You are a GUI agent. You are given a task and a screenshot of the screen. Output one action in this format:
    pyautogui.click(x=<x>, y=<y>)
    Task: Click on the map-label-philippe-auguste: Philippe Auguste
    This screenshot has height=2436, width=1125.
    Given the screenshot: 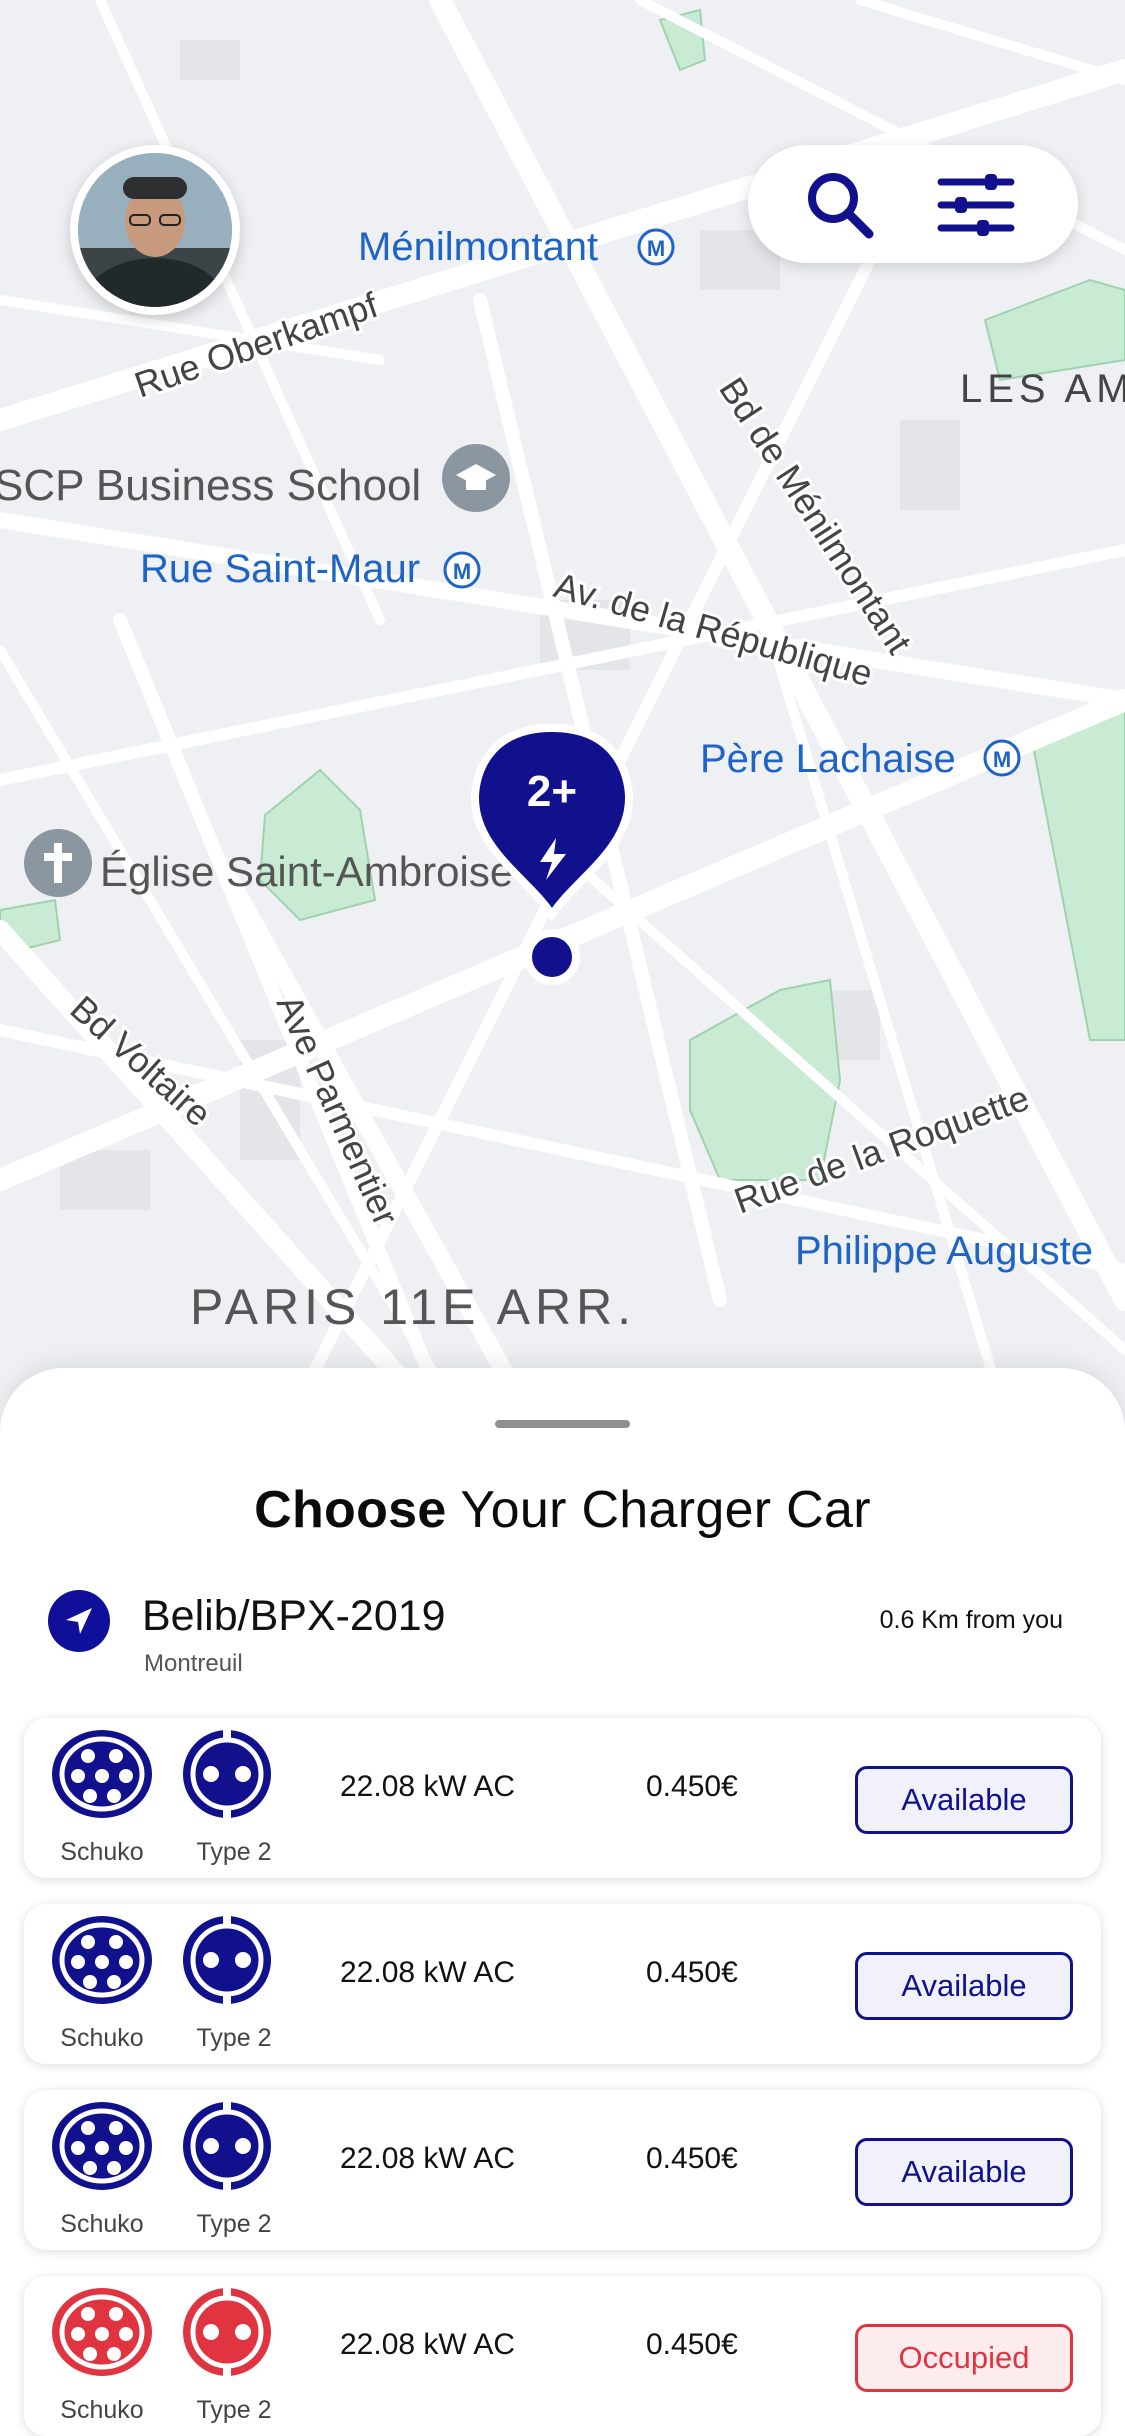 What is the action you would take?
    pyautogui.click(x=944, y=1251)
    